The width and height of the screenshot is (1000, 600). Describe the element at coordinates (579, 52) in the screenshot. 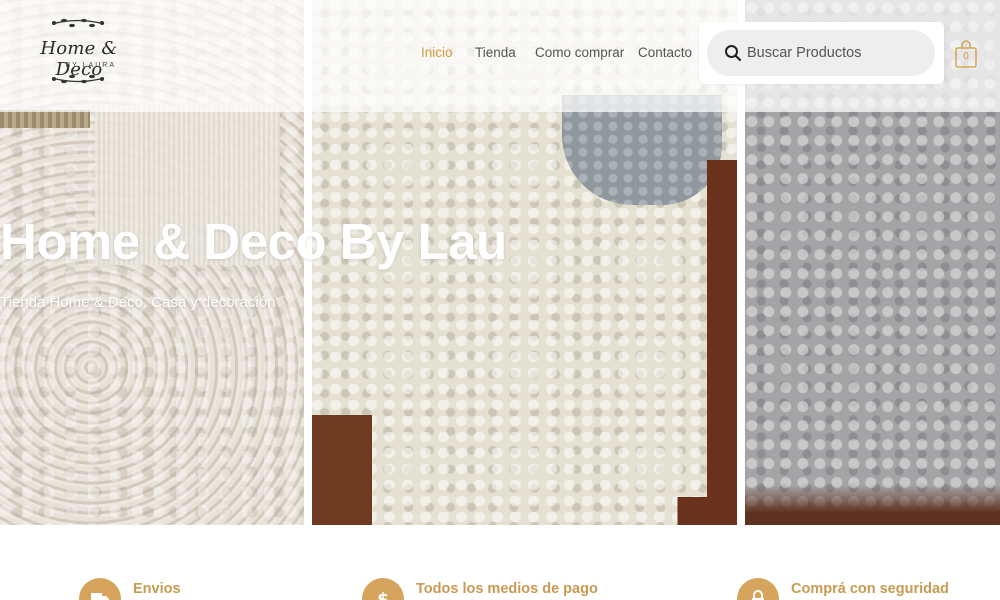

I see `nav-item-como-comprar: Como comprar` at that location.